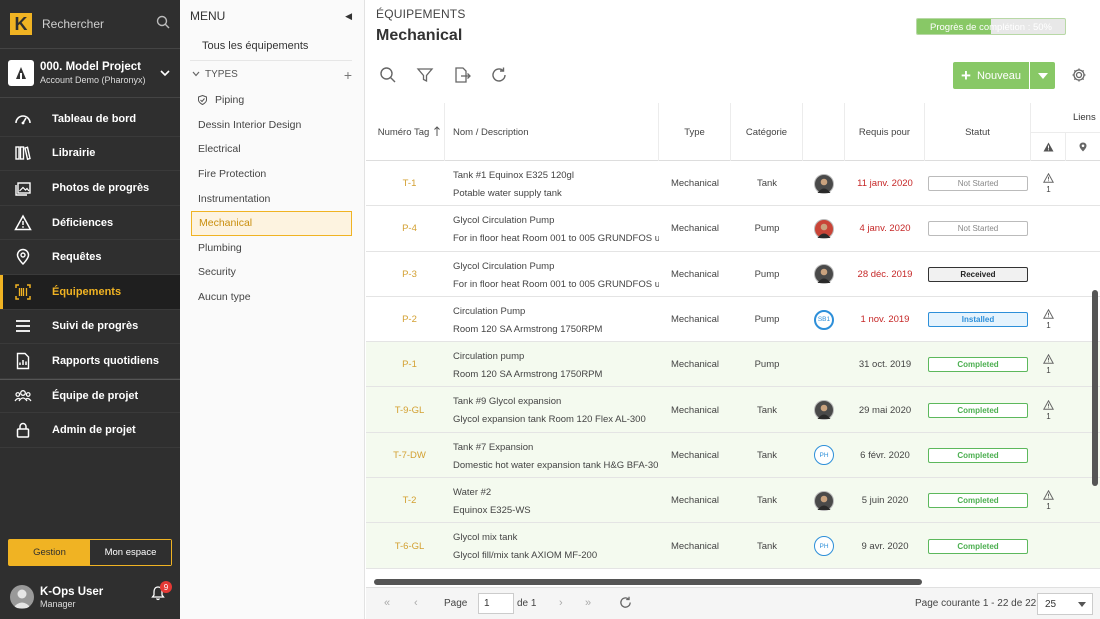  What do you see at coordinates (409, 132) in the screenshot?
I see `column-header-tag: Numéro Tag` at bounding box center [409, 132].